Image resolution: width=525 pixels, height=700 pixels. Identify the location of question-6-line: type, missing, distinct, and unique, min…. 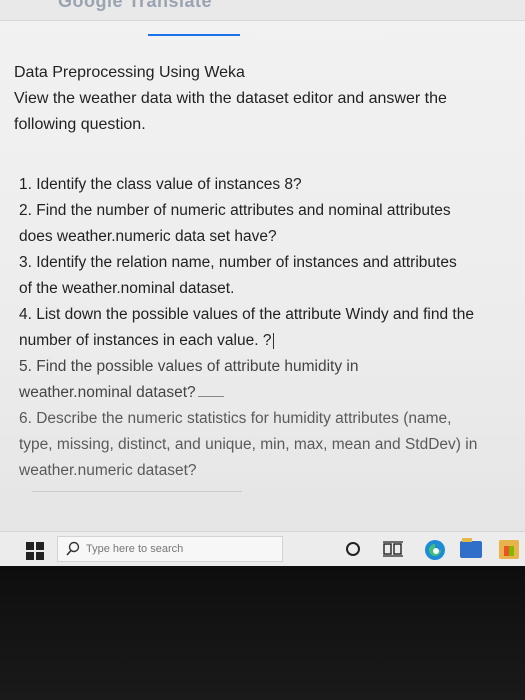
(248, 444).